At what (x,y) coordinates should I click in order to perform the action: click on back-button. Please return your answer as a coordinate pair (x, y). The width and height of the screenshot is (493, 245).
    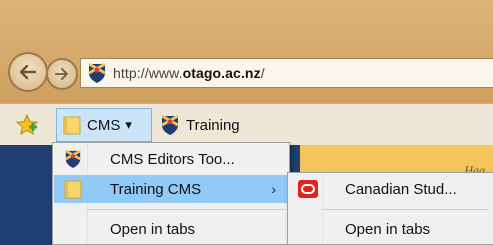
    Looking at the image, I should click on (28, 72).